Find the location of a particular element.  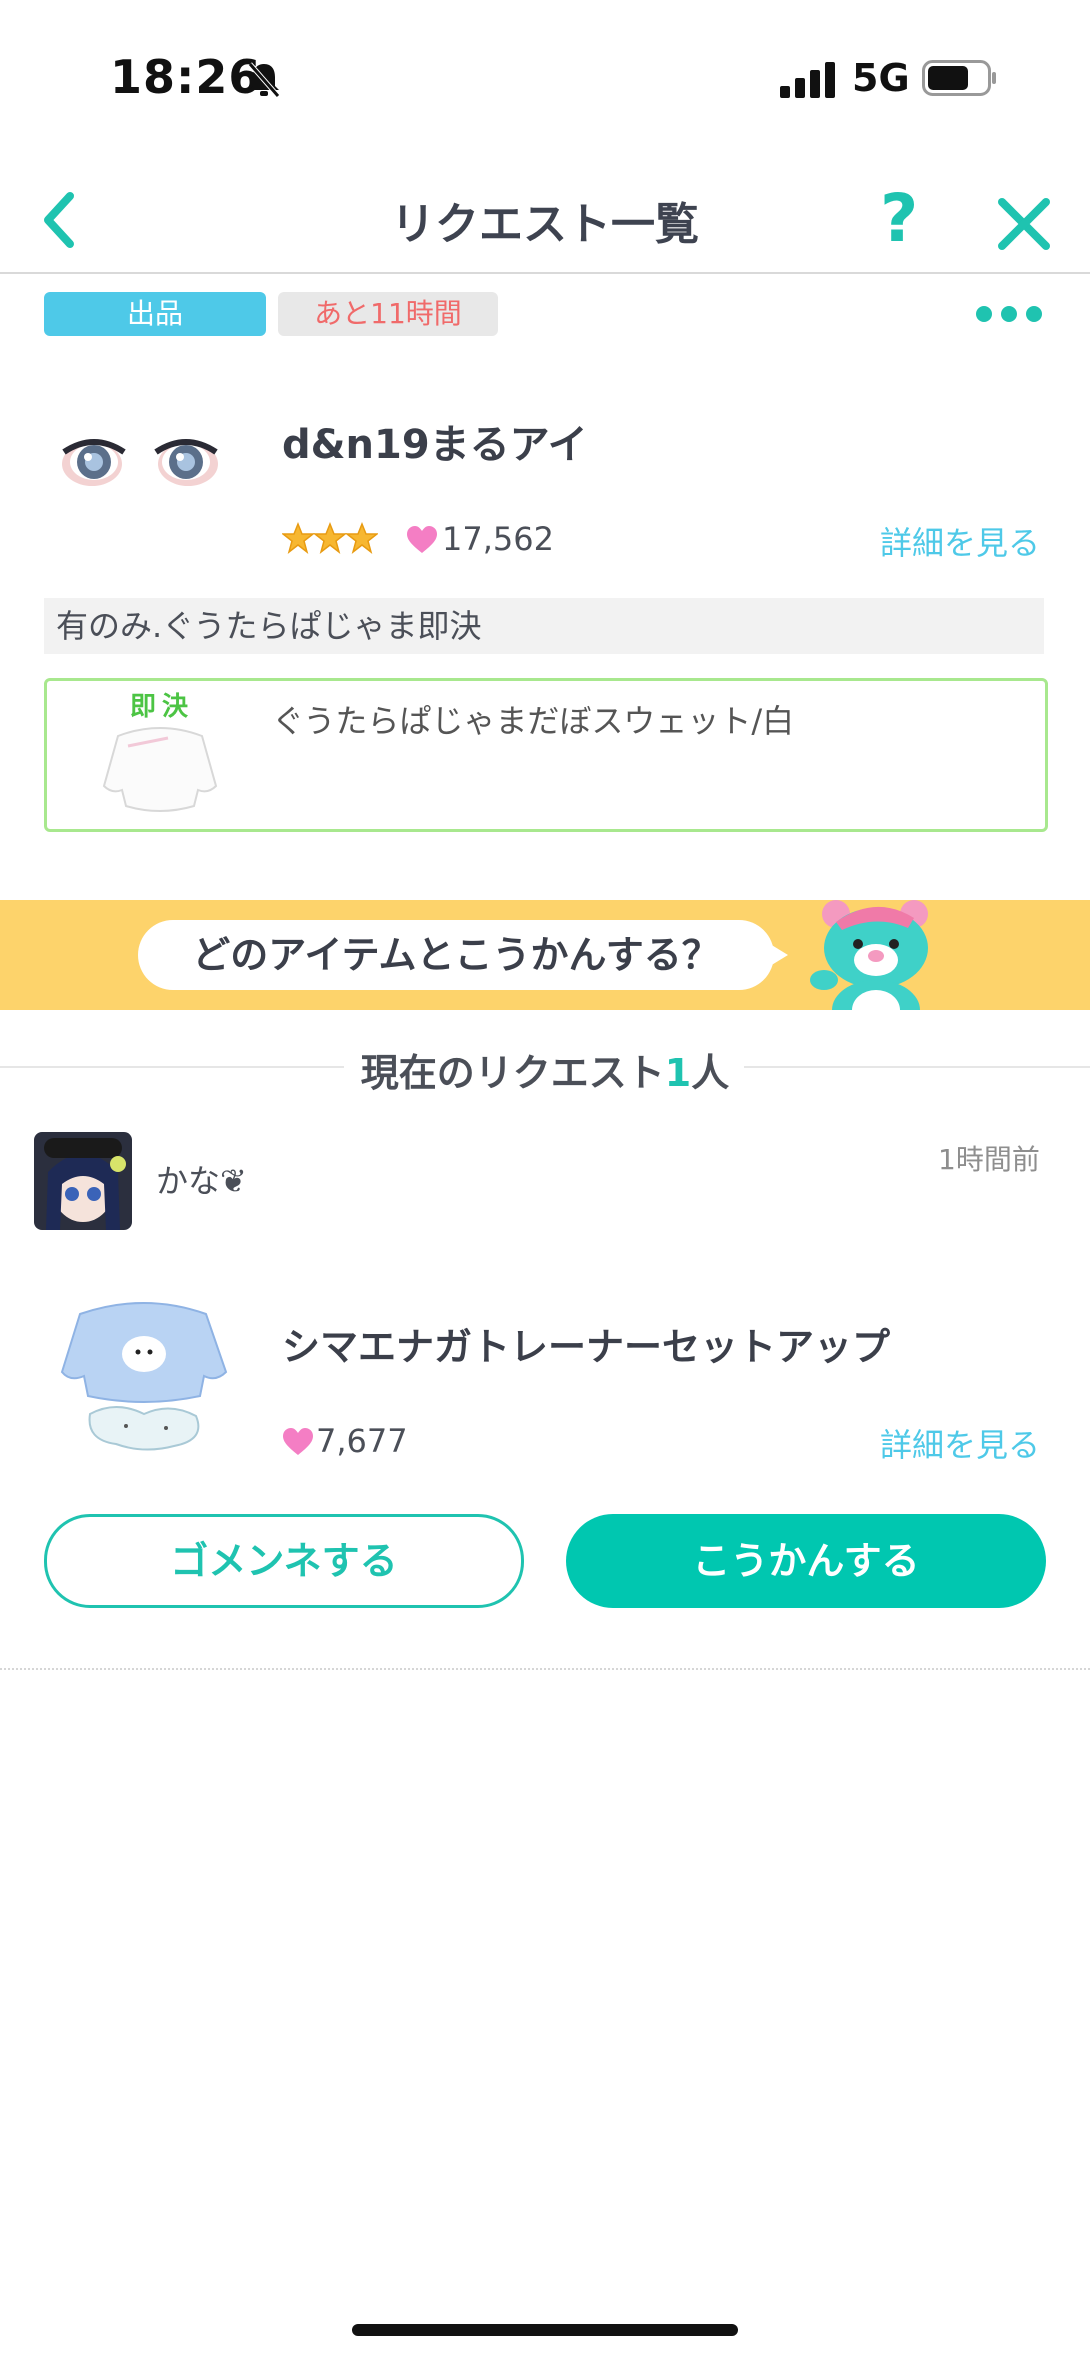

battery-icon is located at coordinates (959, 78).